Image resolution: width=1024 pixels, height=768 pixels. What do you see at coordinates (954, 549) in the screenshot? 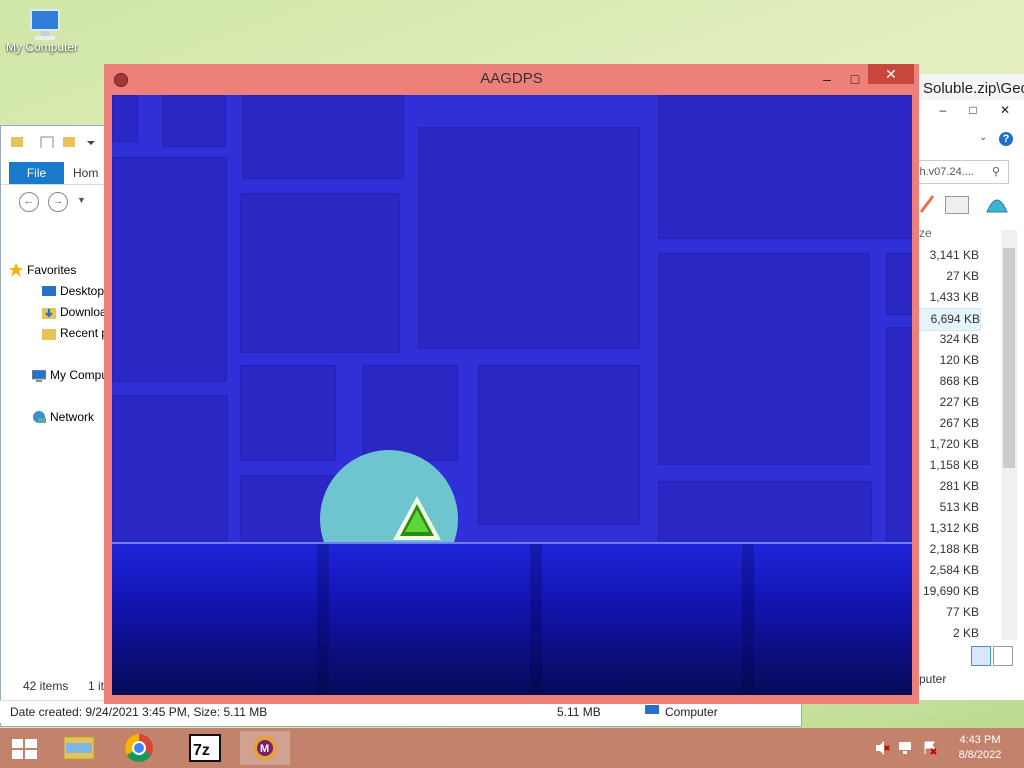
I see `size-cell: 2,188 KB` at bounding box center [954, 549].